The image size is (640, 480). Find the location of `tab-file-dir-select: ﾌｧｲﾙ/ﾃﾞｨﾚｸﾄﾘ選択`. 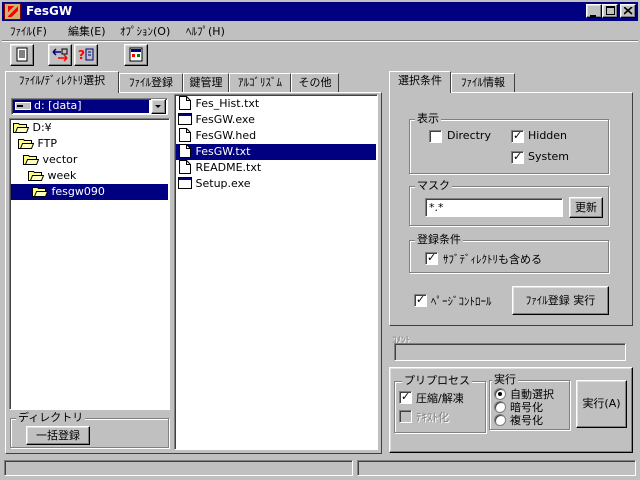

tab-file-dir-select: ﾌｧｲﾙ/ﾃﾞｨﾚｸﾄﾘ選択 is located at coordinates (62, 82).